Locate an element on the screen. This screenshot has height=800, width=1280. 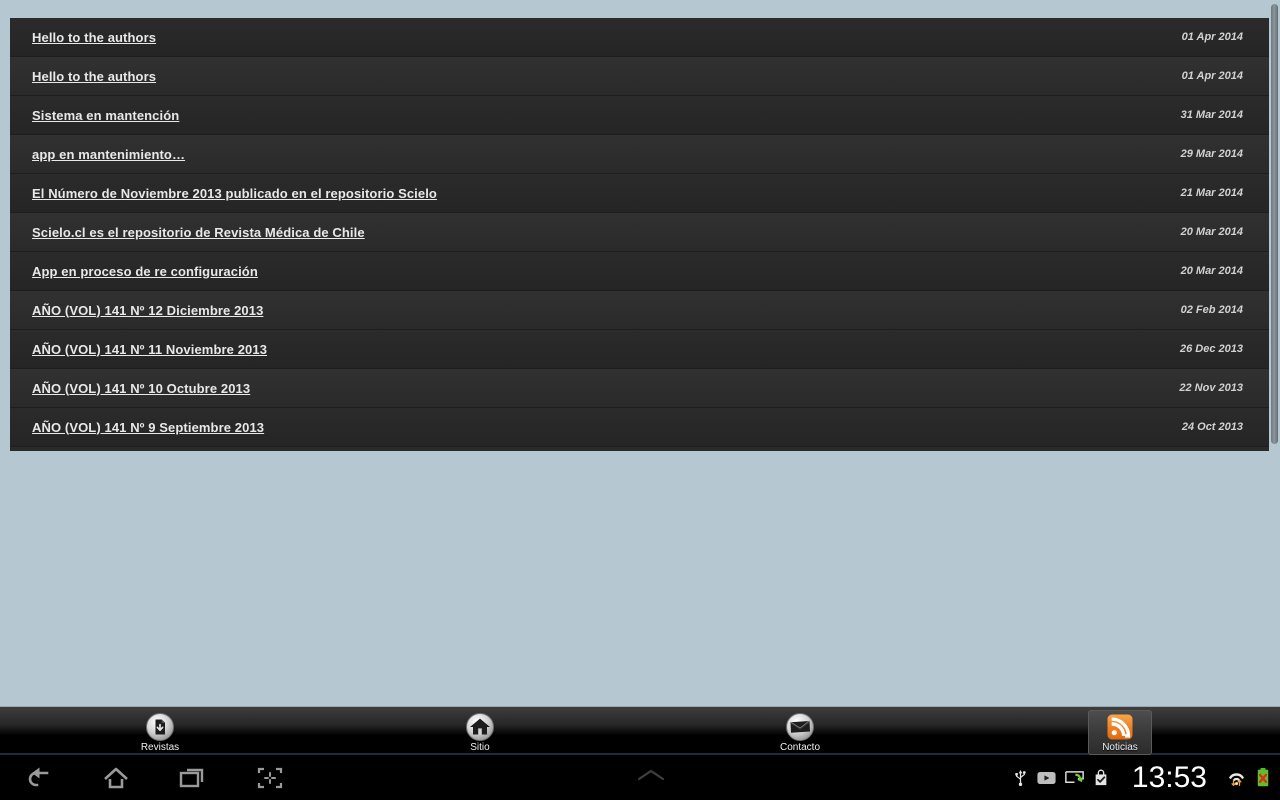
tab-revistas: Revistas is located at coordinates (160, 730).